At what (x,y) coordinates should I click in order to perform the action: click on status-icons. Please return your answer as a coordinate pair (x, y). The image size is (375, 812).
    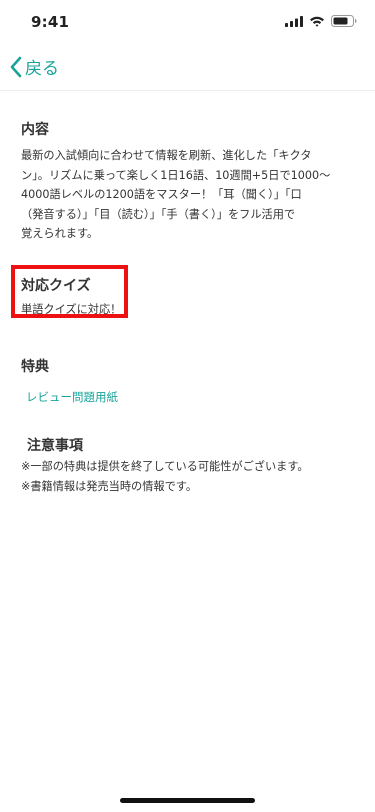
    Looking at the image, I should click on (321, 21).